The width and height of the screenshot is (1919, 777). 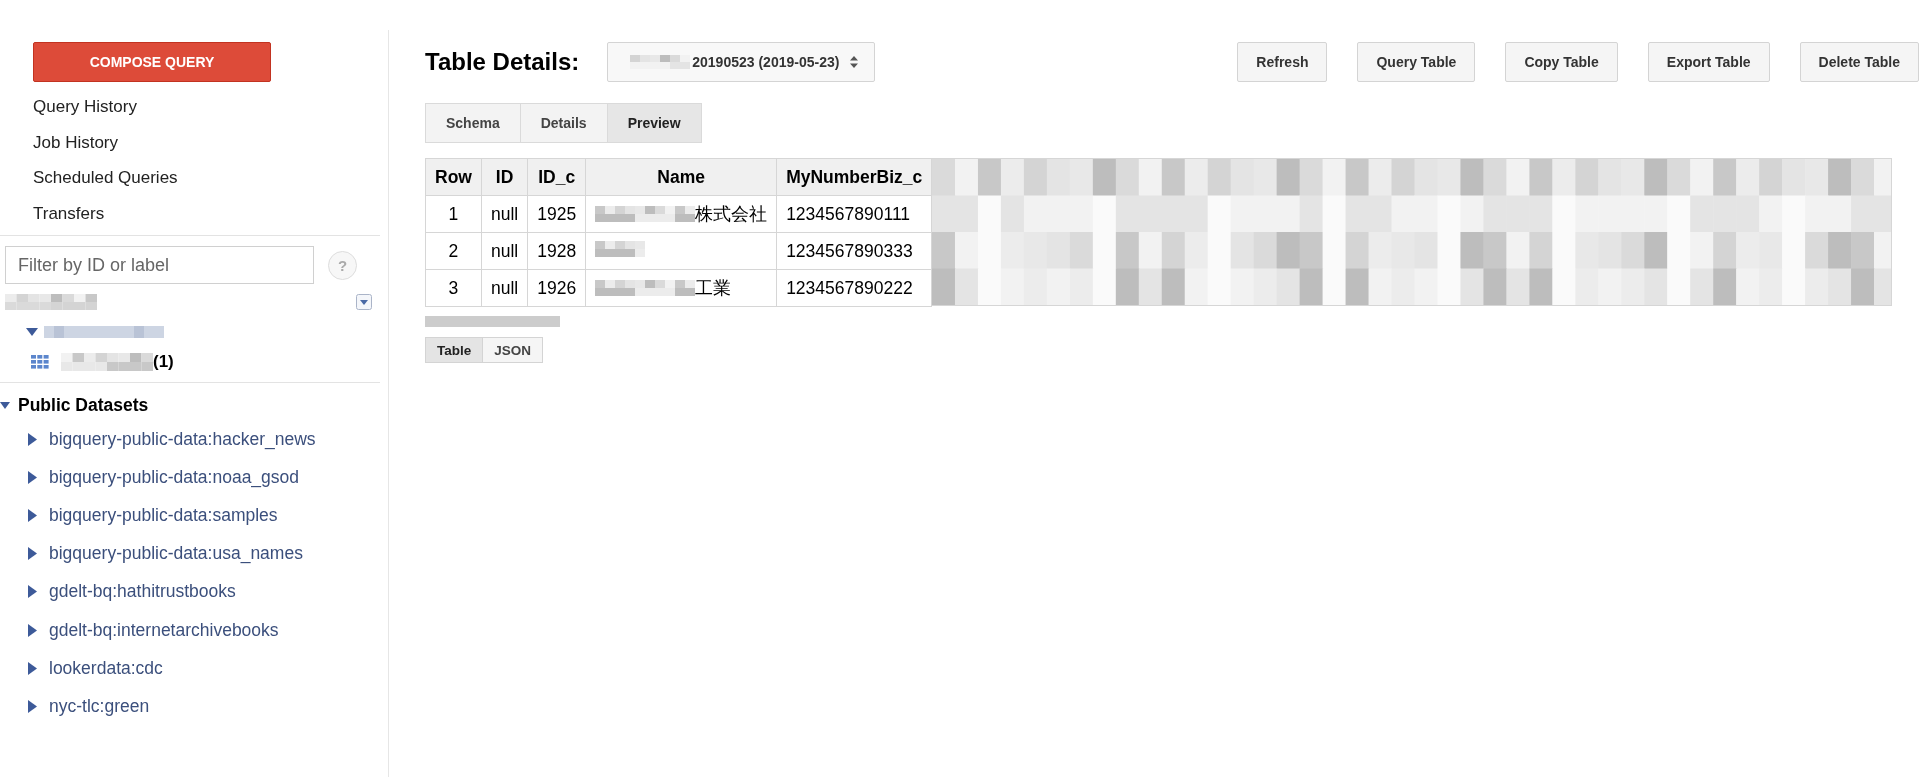 I want to click on dataset-link: gdelt-bq:internetarchivebooks, so click(x=164, y=630).